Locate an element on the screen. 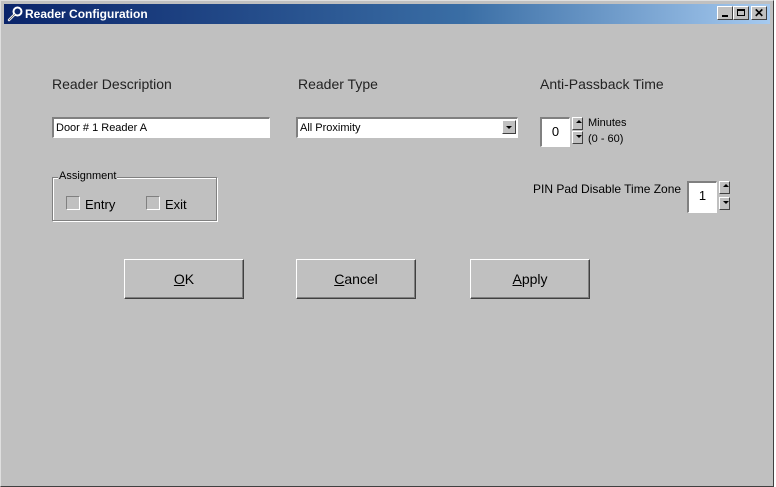 This screenshot has width=776, height=487. chevron-down-icon is located at coordinates (509, 127).